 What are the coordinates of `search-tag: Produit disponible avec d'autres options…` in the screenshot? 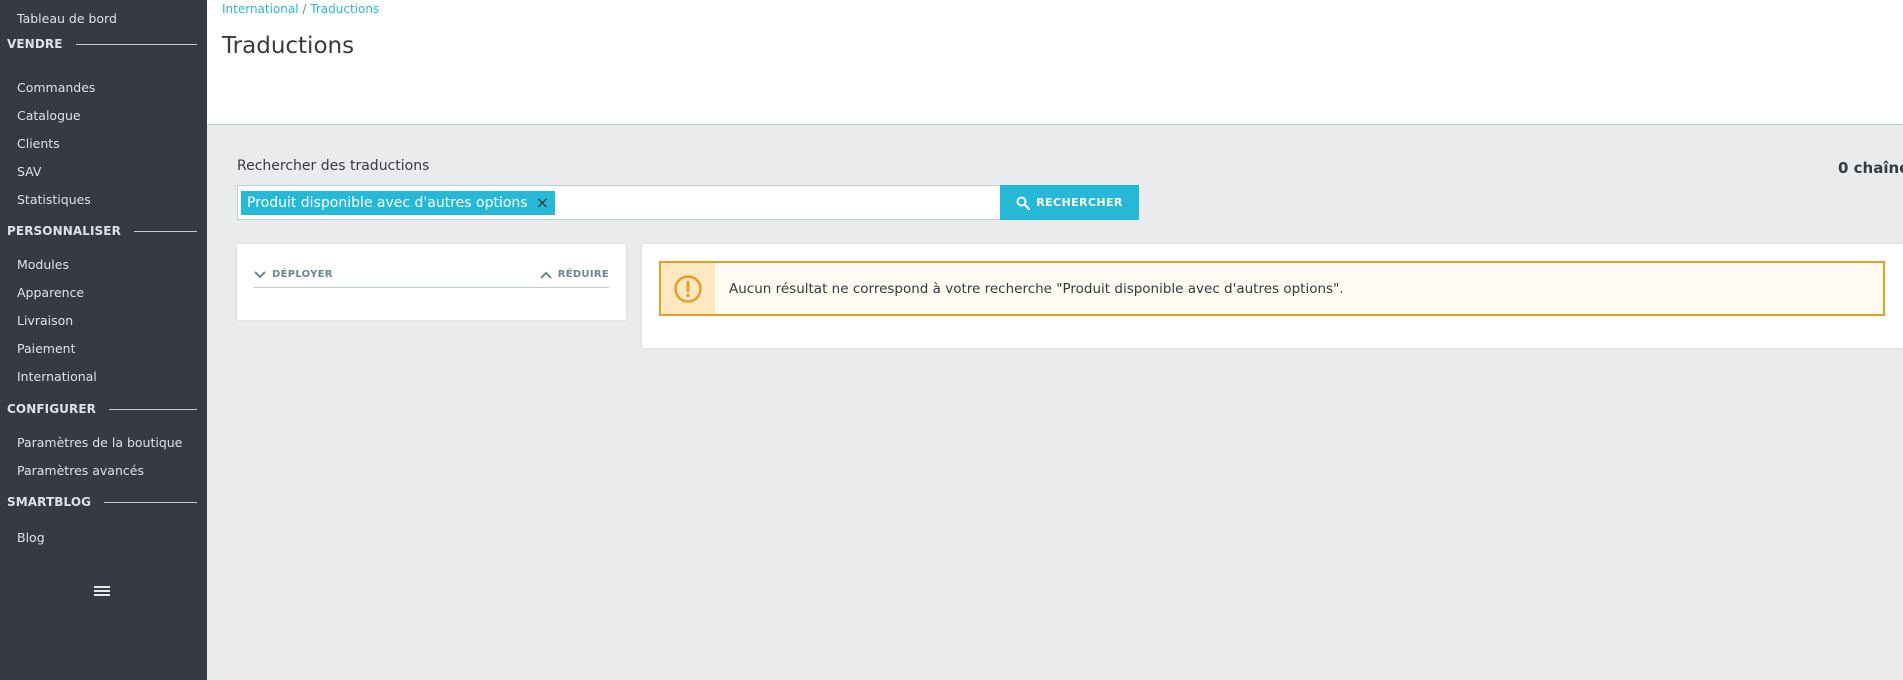 It's located at (398, 203).